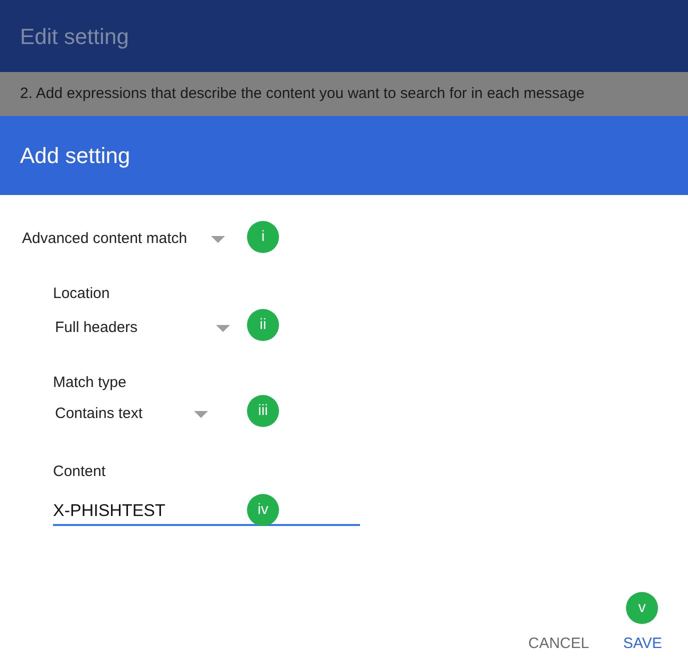  What do you see at coordinates (642, 608) in the screenshot?
I see `step-badge: v` at bounding box center [642, 608].